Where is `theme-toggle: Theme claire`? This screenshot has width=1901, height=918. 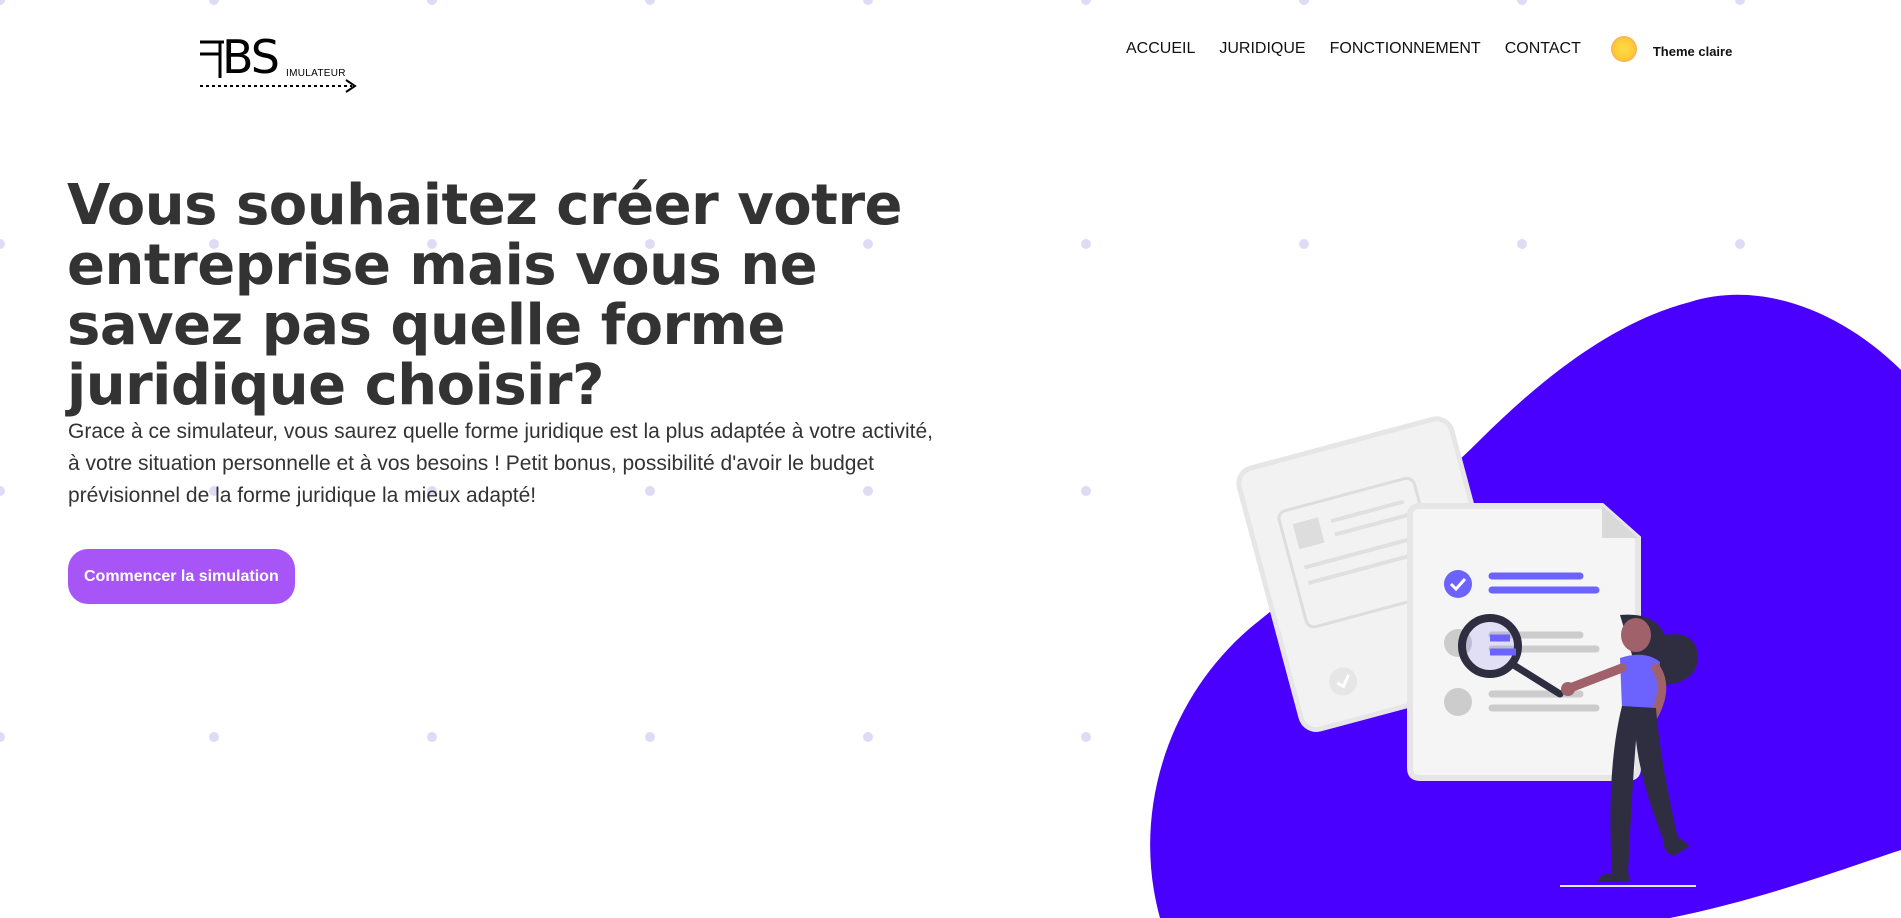
theme-toggle: Theme claire is located at coordinates (1672, 49).